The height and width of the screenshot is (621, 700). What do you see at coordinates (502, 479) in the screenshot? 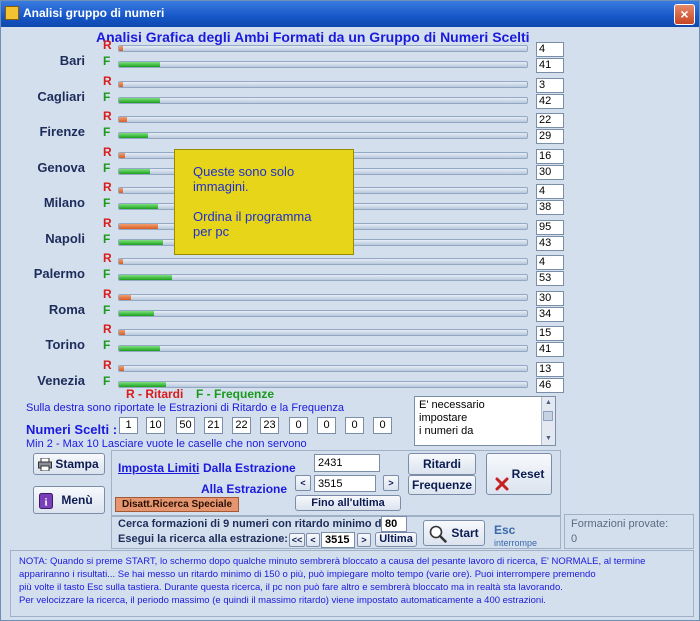
I see `reset-x-icon` at bounding box center [502, 479].